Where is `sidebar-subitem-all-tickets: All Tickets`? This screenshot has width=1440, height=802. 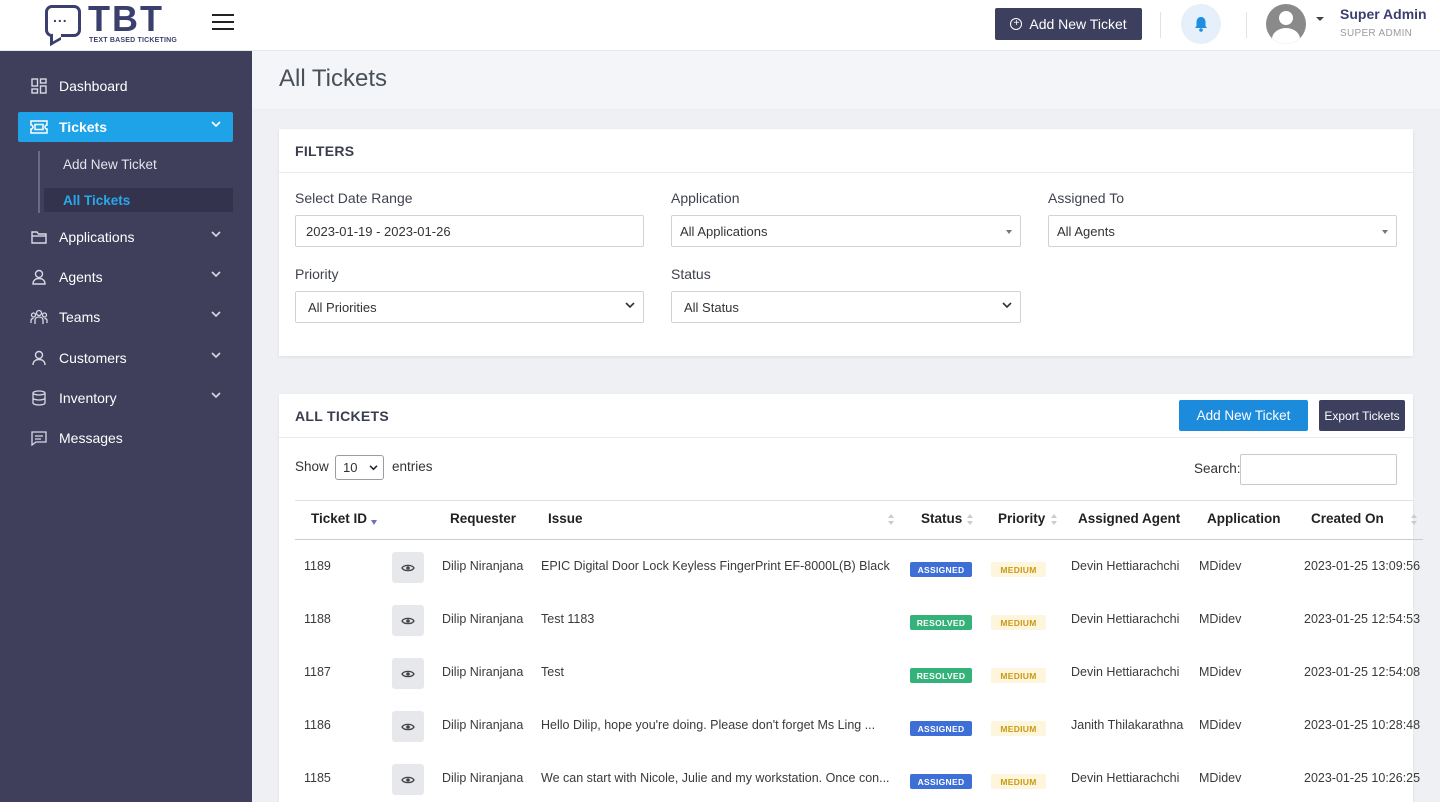
sidebar-subitem-all-tickets: All Tickets is located at coordinates (138, 200).